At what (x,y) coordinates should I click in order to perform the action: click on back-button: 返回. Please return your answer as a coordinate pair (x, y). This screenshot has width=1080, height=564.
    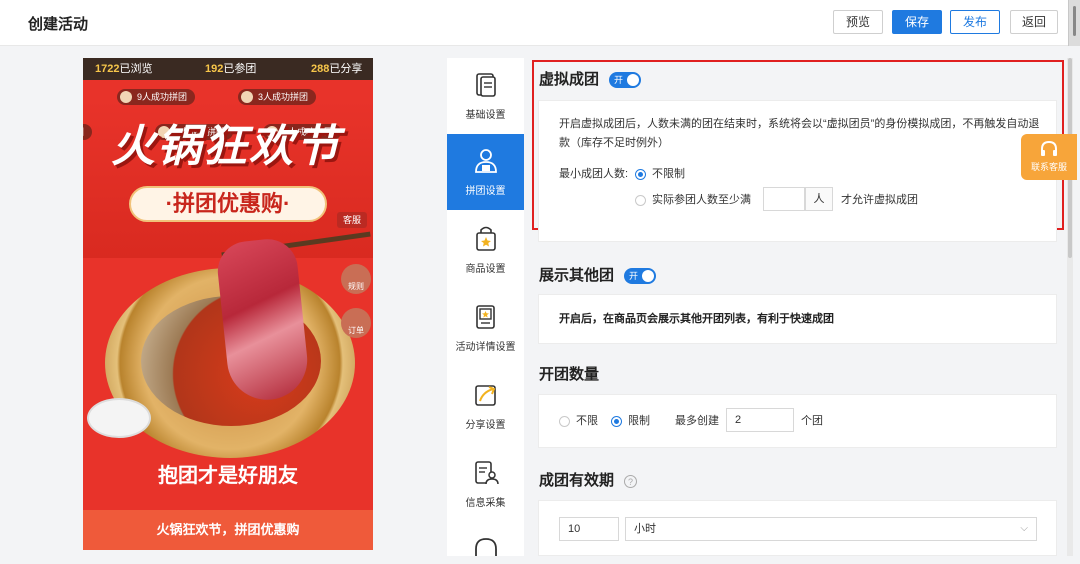
    Looking at the image, I should click on (1034, 22).